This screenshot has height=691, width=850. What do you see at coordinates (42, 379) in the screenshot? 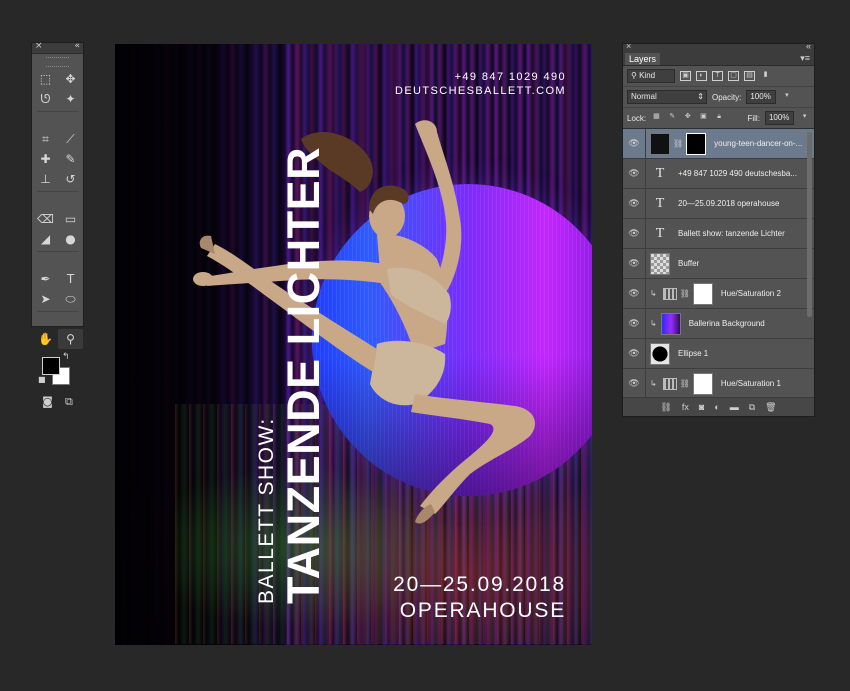
I see `default-colors-icon: ■` at bounding box center [42, 379].